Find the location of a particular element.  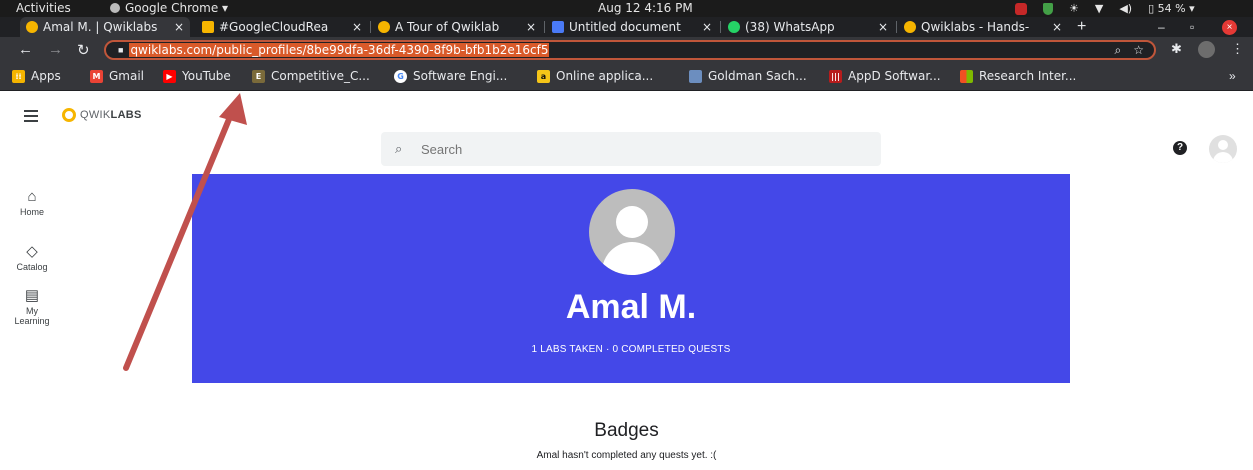

system-tray: ☀ ▼ ◀) ▯ 54 % ▾ is located at coordinates (1105, 8).